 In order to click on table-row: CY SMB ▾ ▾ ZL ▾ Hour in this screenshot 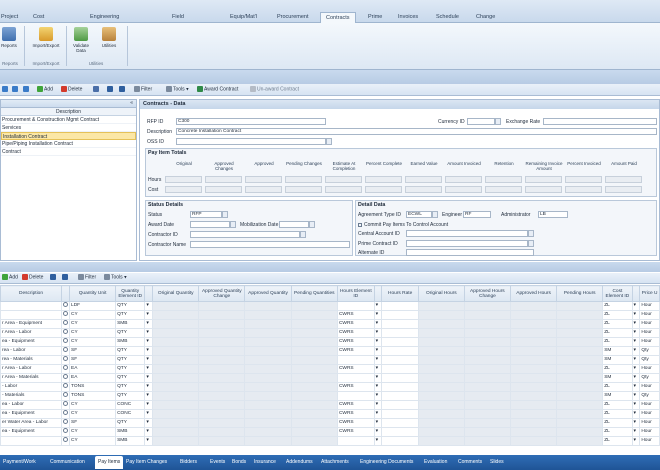, I will do `click(330, 441)`.